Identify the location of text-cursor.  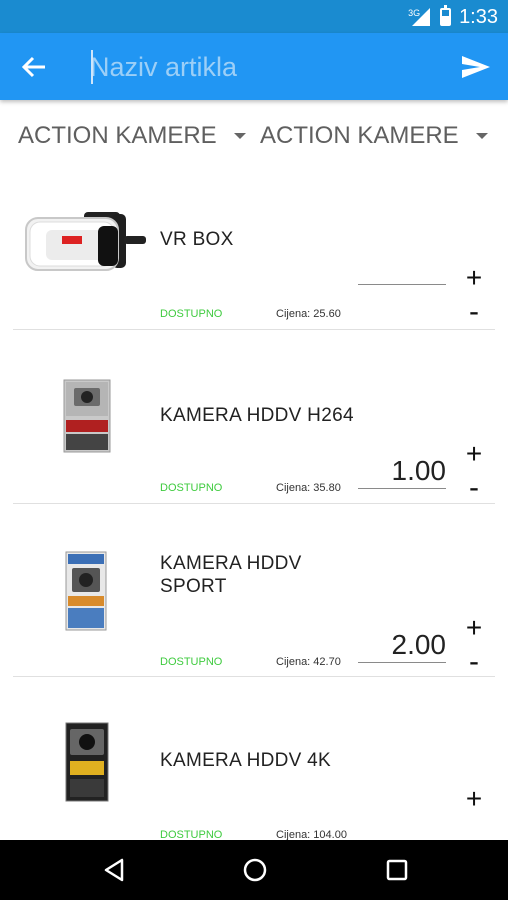
(92, 67).